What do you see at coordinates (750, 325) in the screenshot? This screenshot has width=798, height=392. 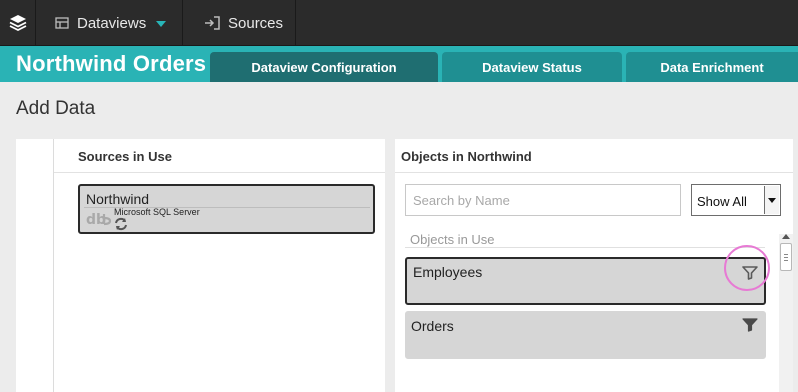 I see `filter-filled-icon` at bounding box center [750, 325].